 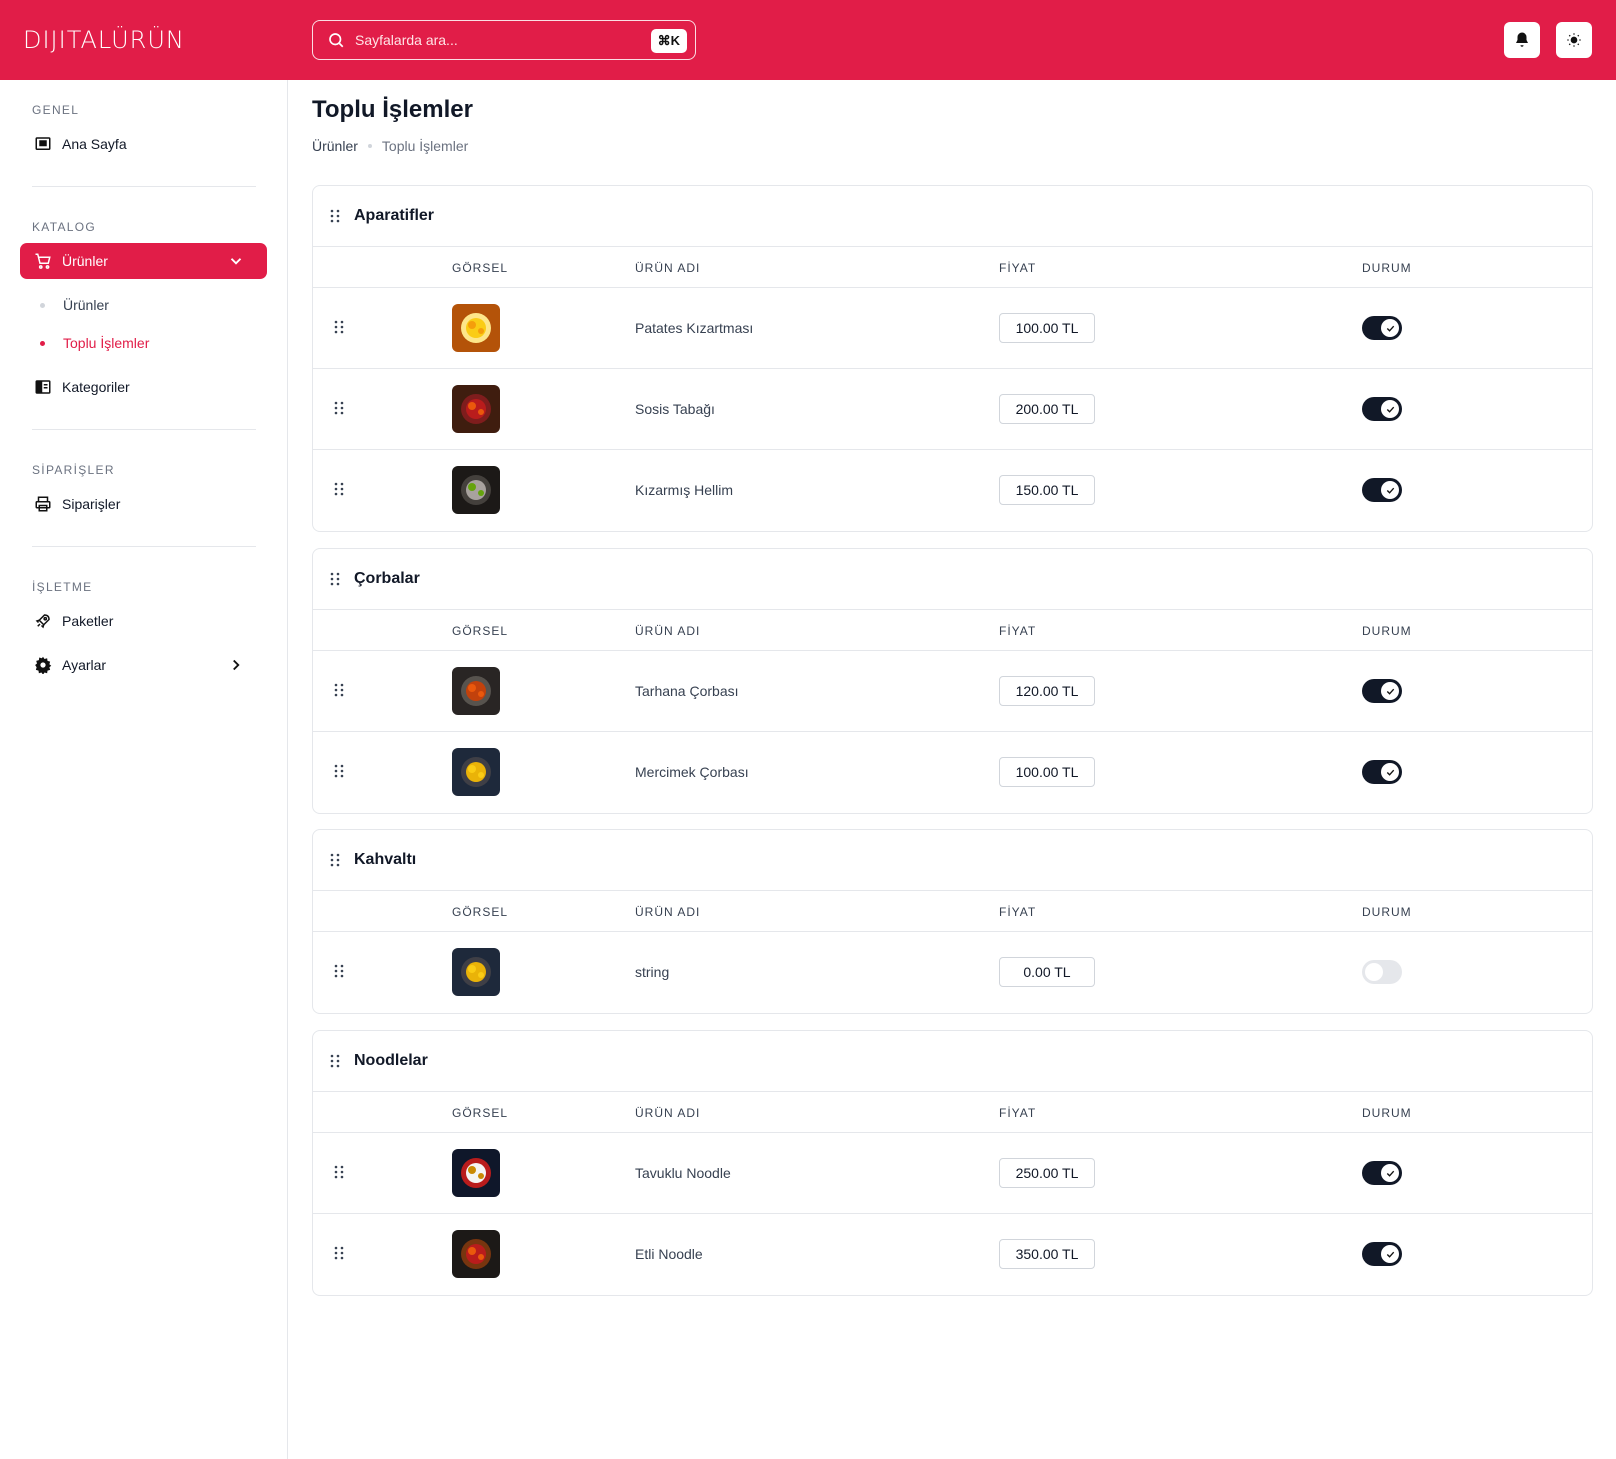 What do you see at coordinates (952, 579) in the screenshot?
I see `category-header: Çorbalar` at bounding box center [952, 579].